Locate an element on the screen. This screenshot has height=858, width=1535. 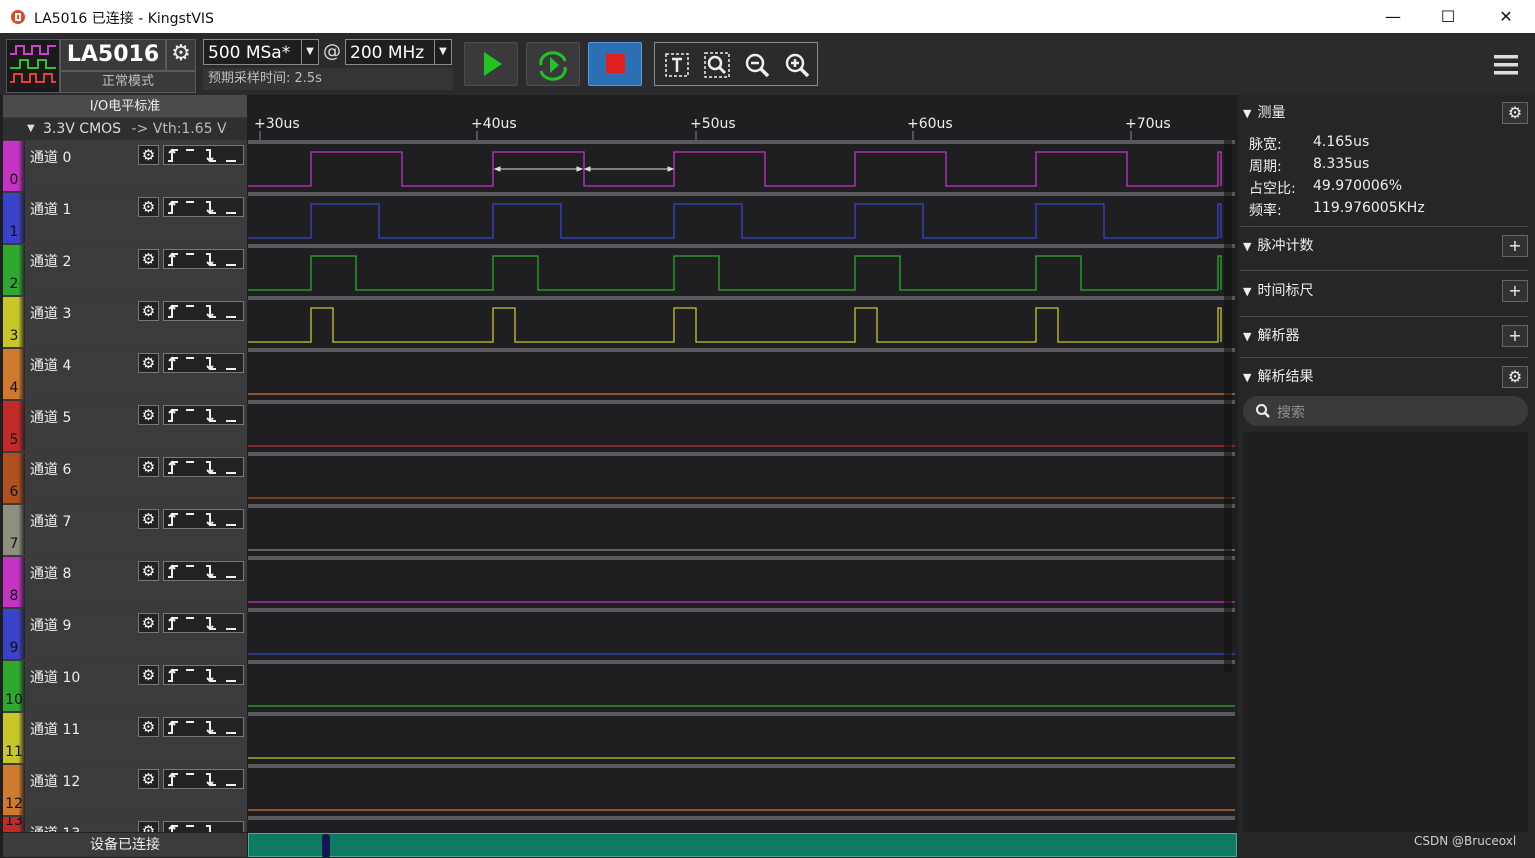
hamburger-menu-icon is located at coordinates (1506, 65).